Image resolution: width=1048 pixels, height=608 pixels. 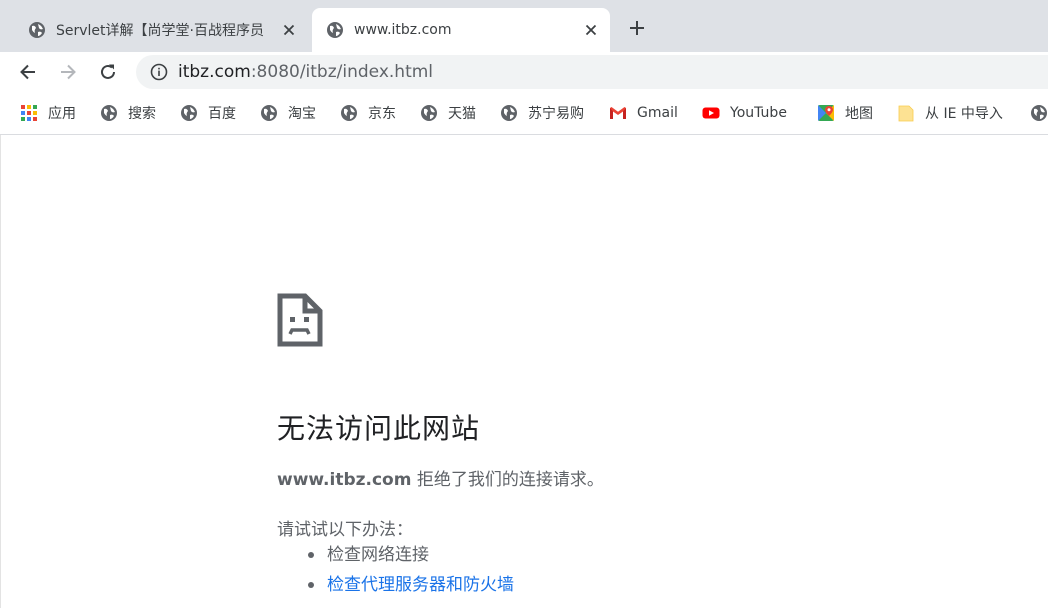 I want to click on toolbar: itbz.com:8080/itbz/index.html, so click(x=524, y=72).